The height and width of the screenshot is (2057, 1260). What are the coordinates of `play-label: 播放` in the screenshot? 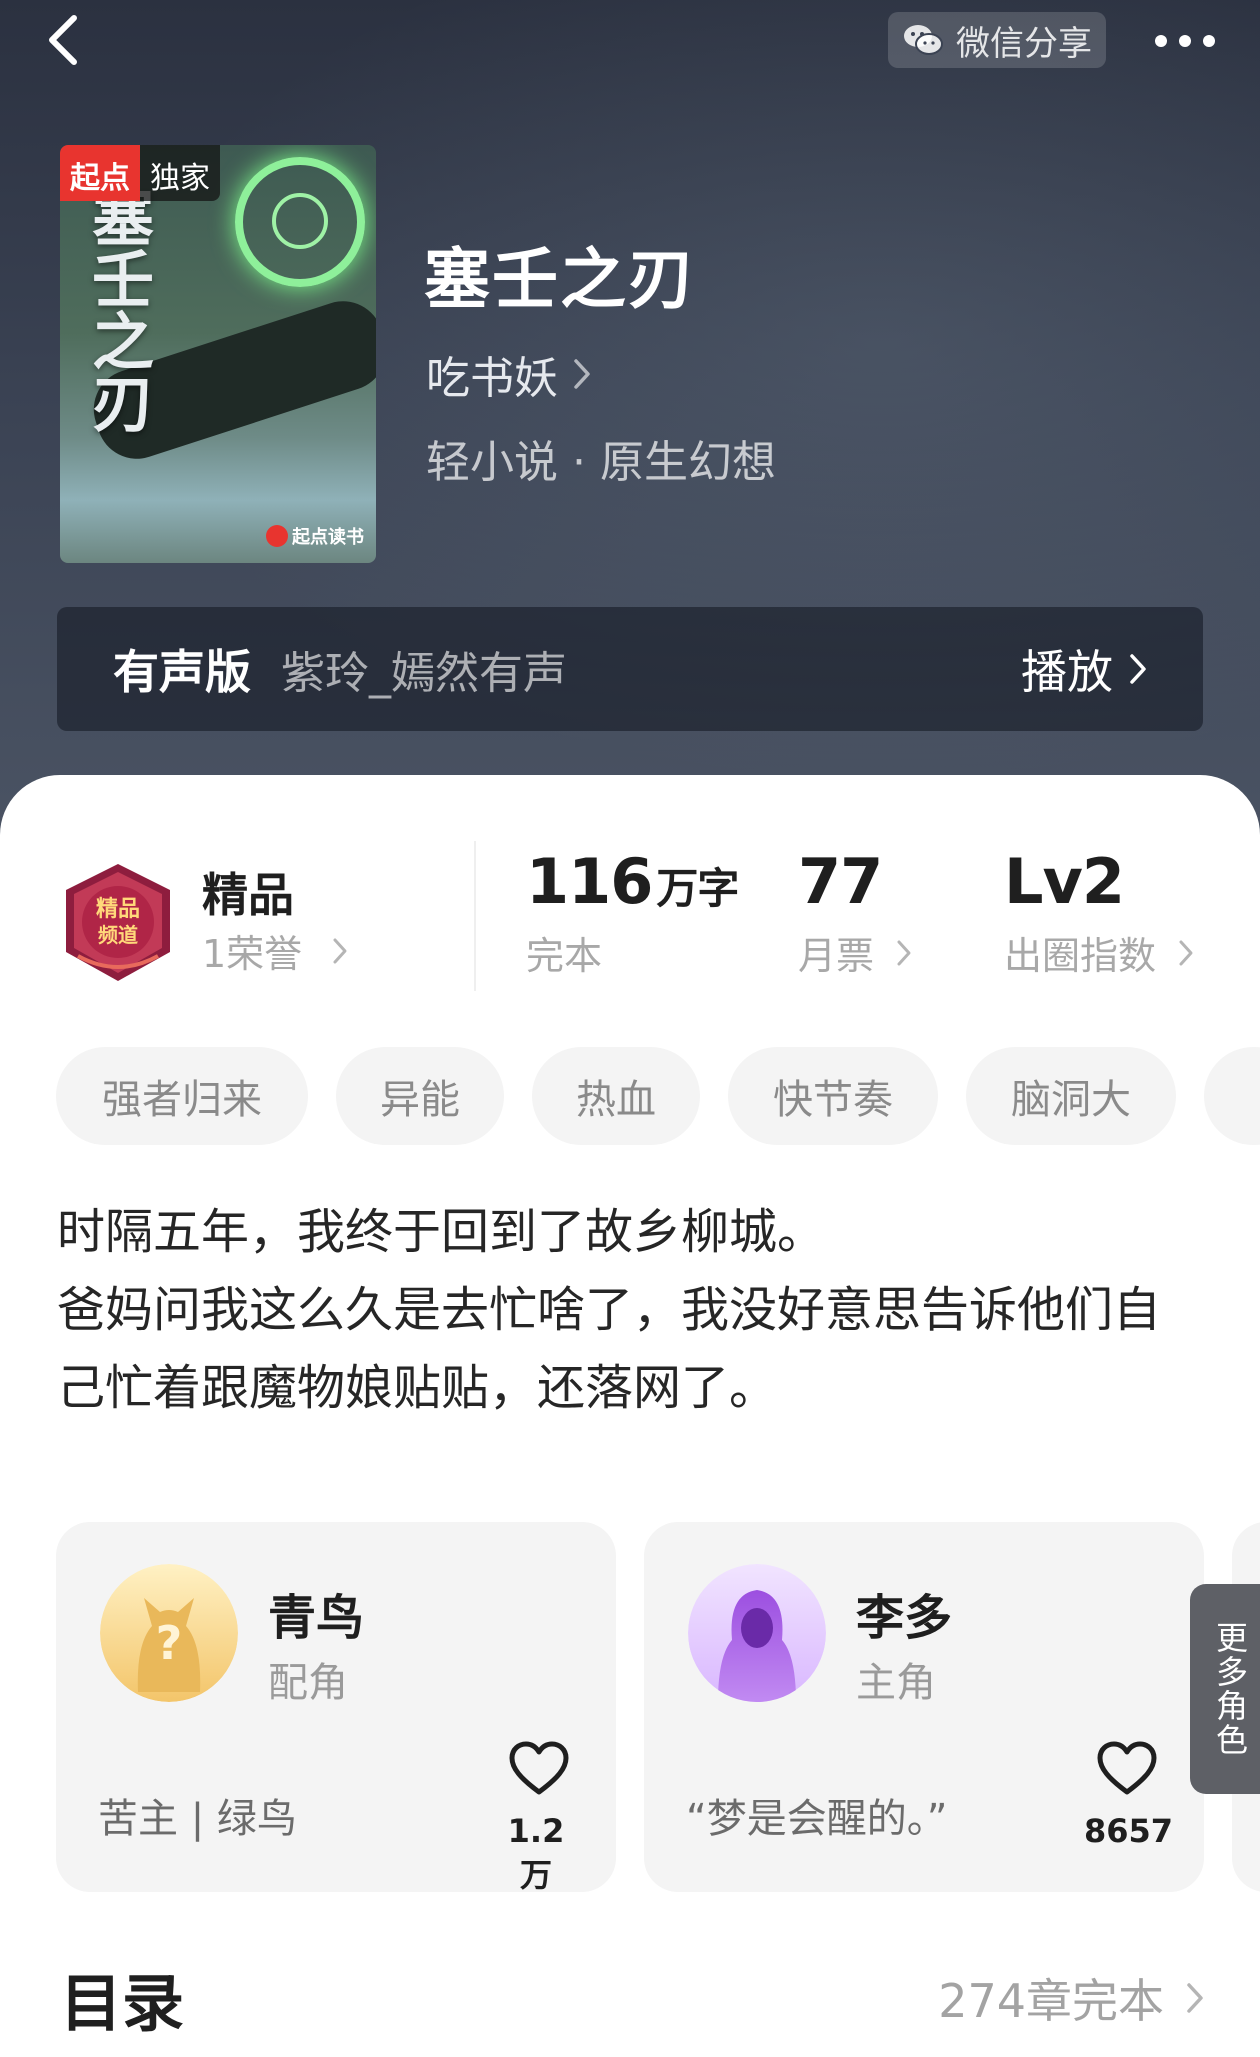 It's located at (1067, 672).